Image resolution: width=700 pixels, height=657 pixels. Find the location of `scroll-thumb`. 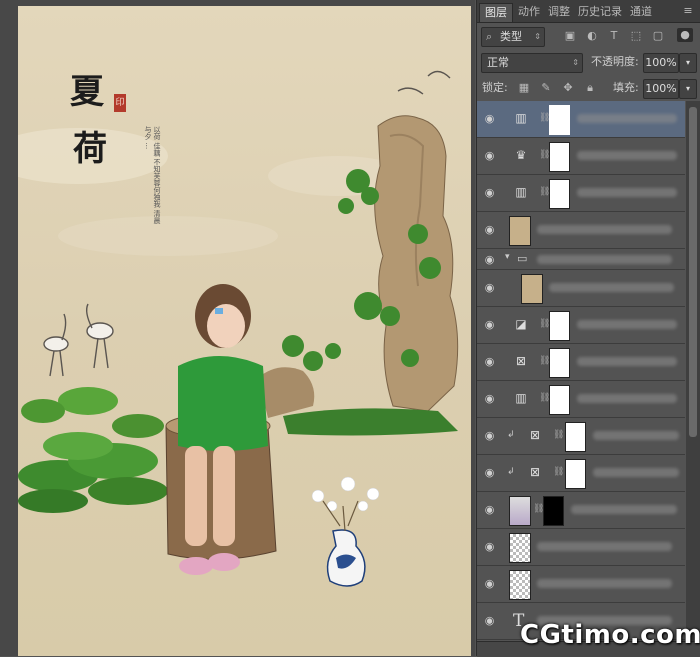

scroll-thumb is located at coordinates (693, 272).